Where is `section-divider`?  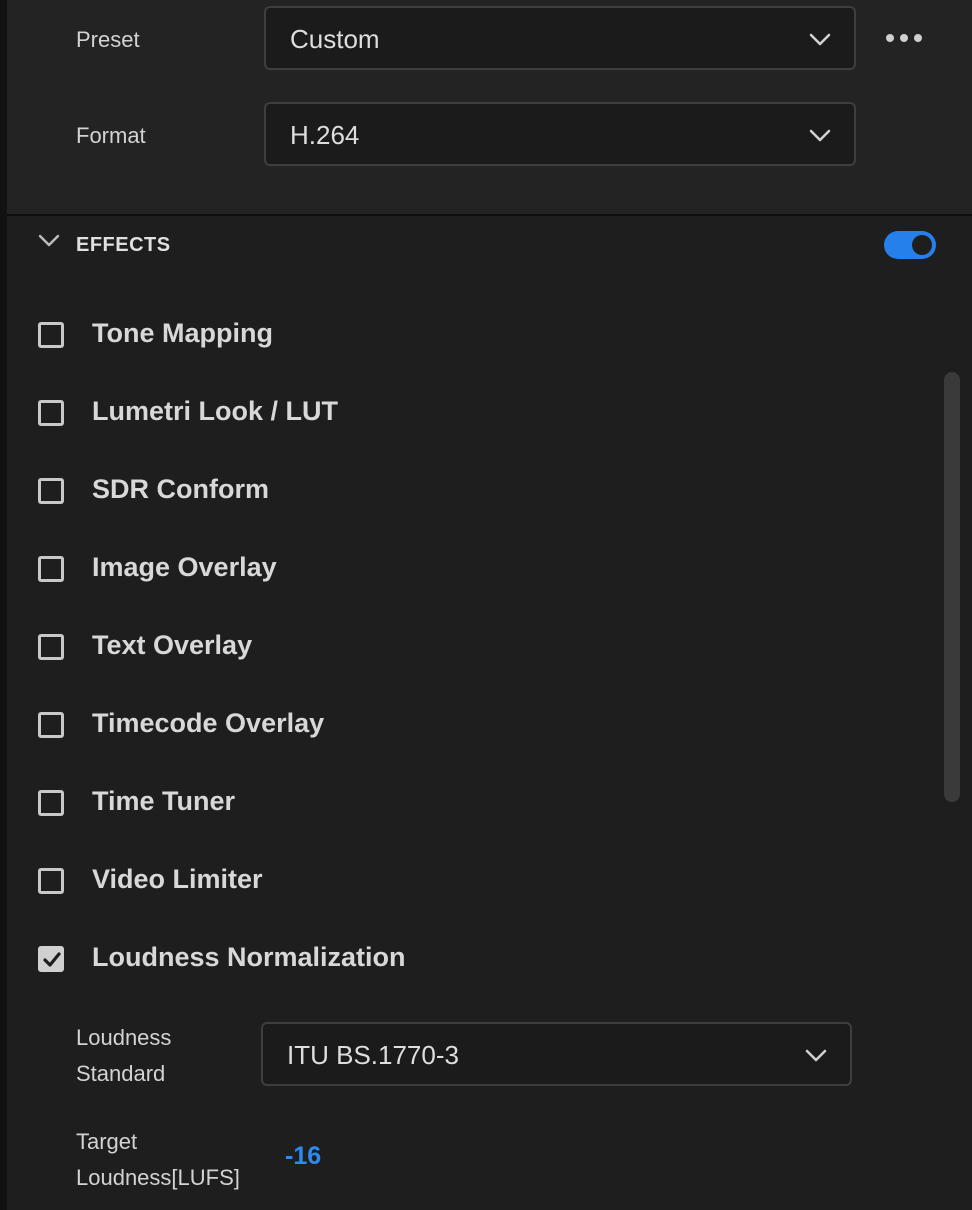
section-divider is located at coordinates (489, 215).